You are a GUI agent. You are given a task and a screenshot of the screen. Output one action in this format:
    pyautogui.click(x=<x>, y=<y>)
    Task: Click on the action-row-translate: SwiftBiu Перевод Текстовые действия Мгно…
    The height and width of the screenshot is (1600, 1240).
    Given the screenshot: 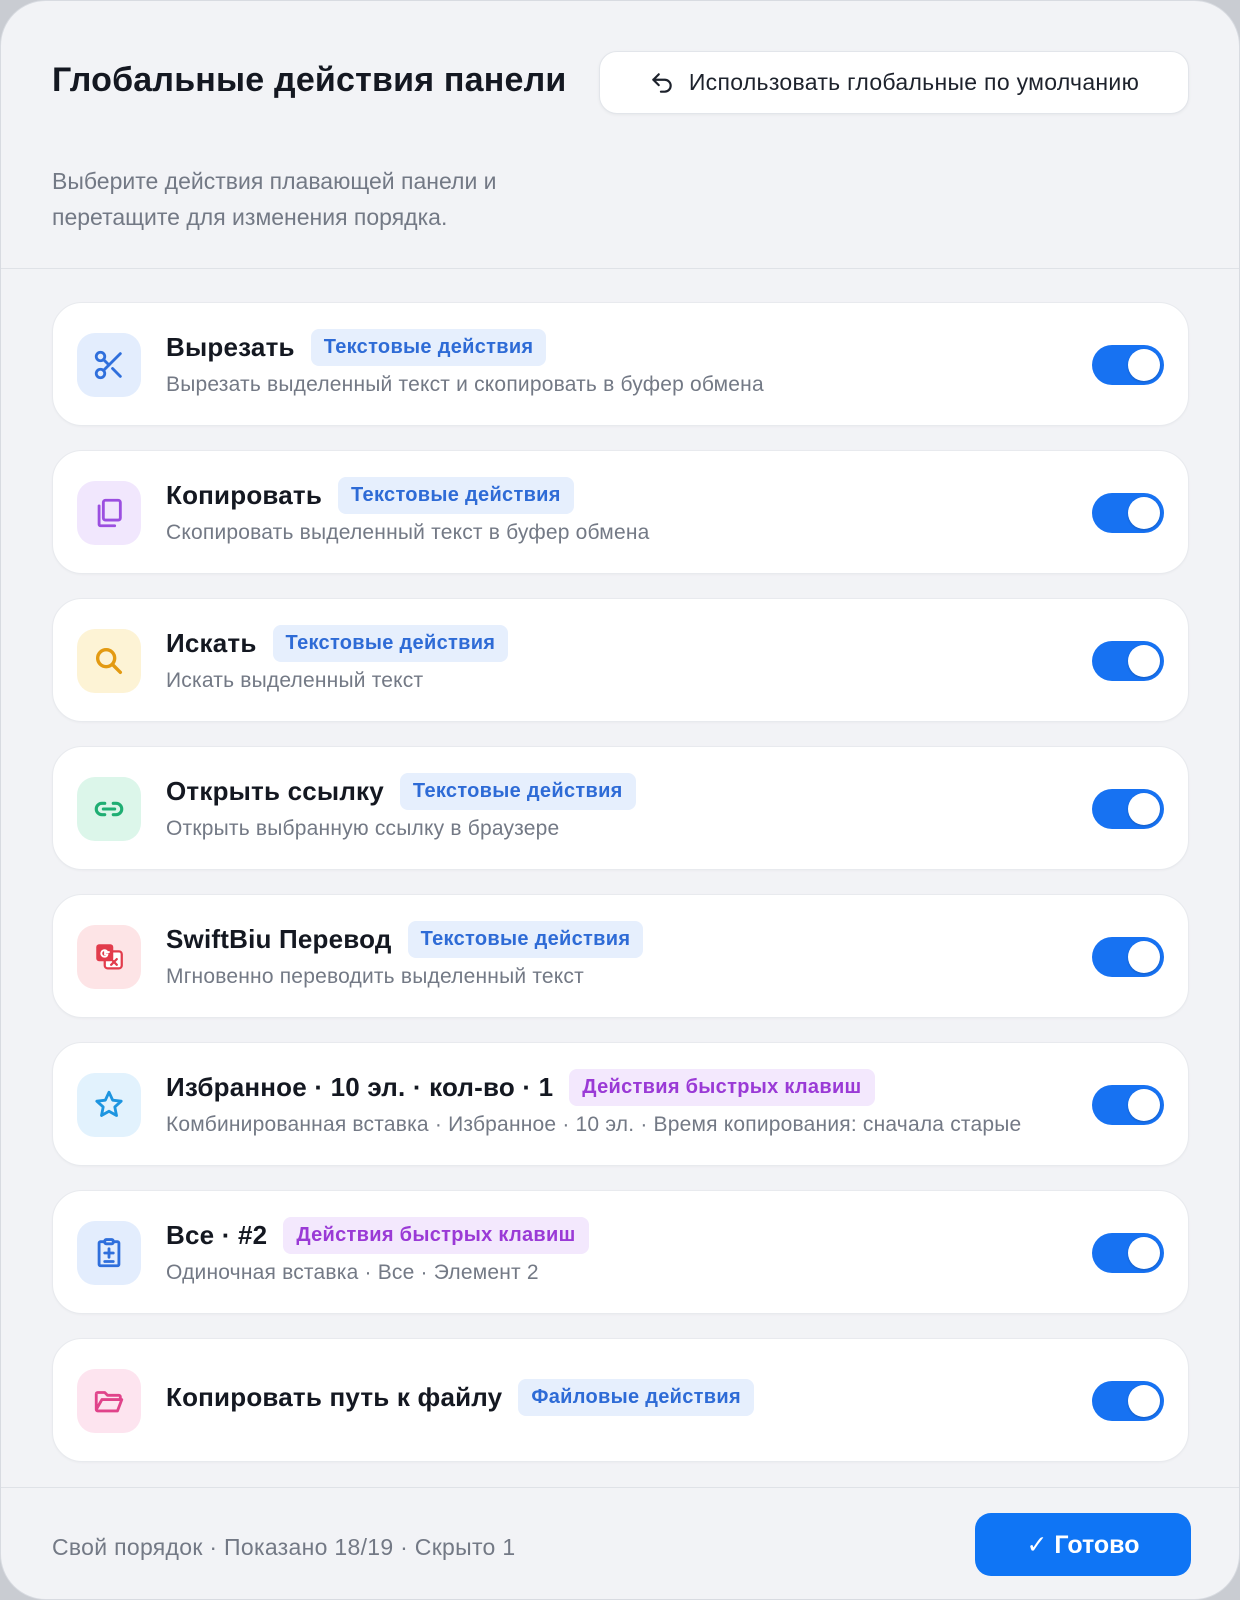 What is the action you would take?
    pyautogui.click(x=620, y=956)
    